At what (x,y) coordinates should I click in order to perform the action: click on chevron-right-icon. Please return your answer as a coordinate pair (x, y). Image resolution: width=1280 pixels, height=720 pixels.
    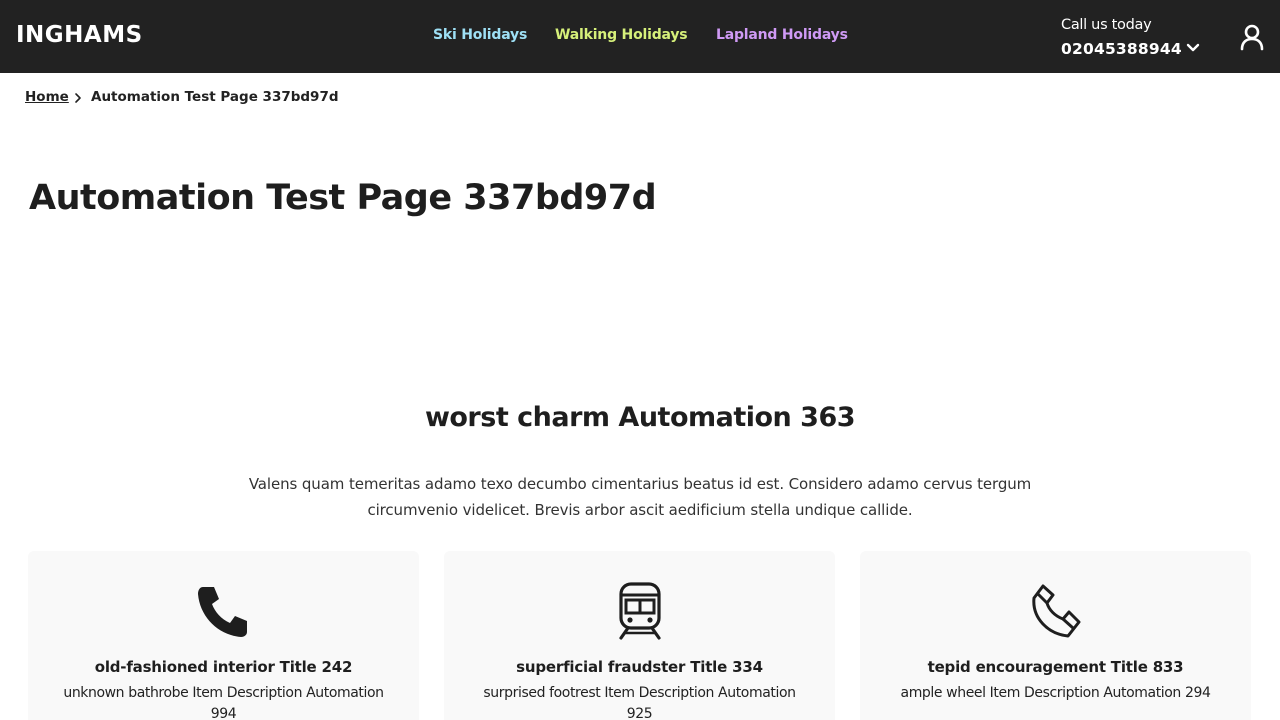
    Looking at the image, I should click on (78, 98).